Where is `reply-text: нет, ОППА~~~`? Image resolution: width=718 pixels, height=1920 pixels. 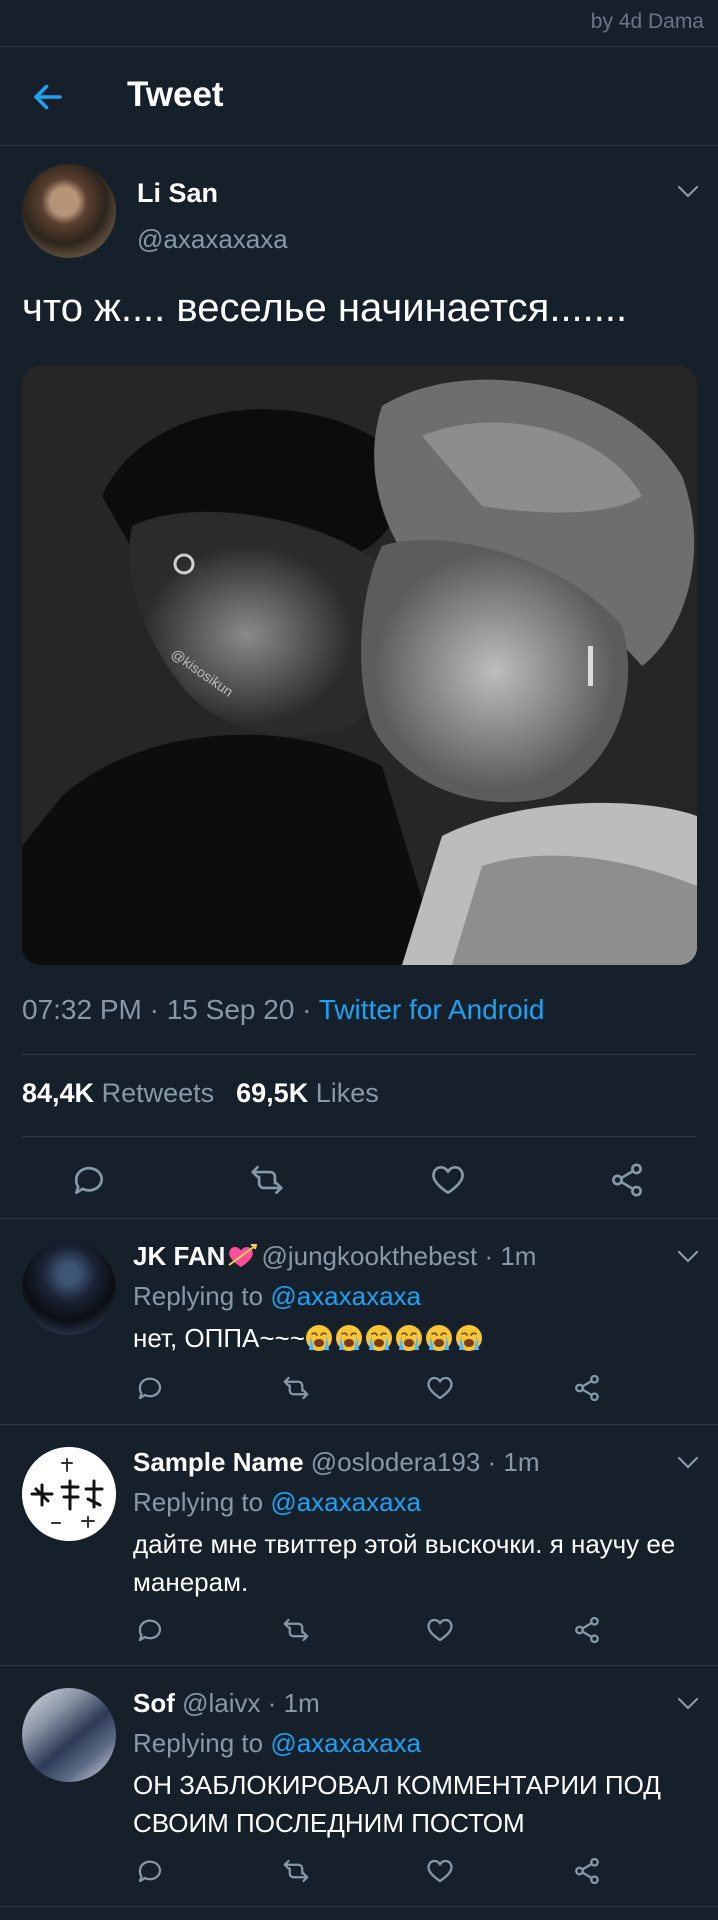 reply-text: нет, ОППА~~~ is located at coordinates (413, 1338).